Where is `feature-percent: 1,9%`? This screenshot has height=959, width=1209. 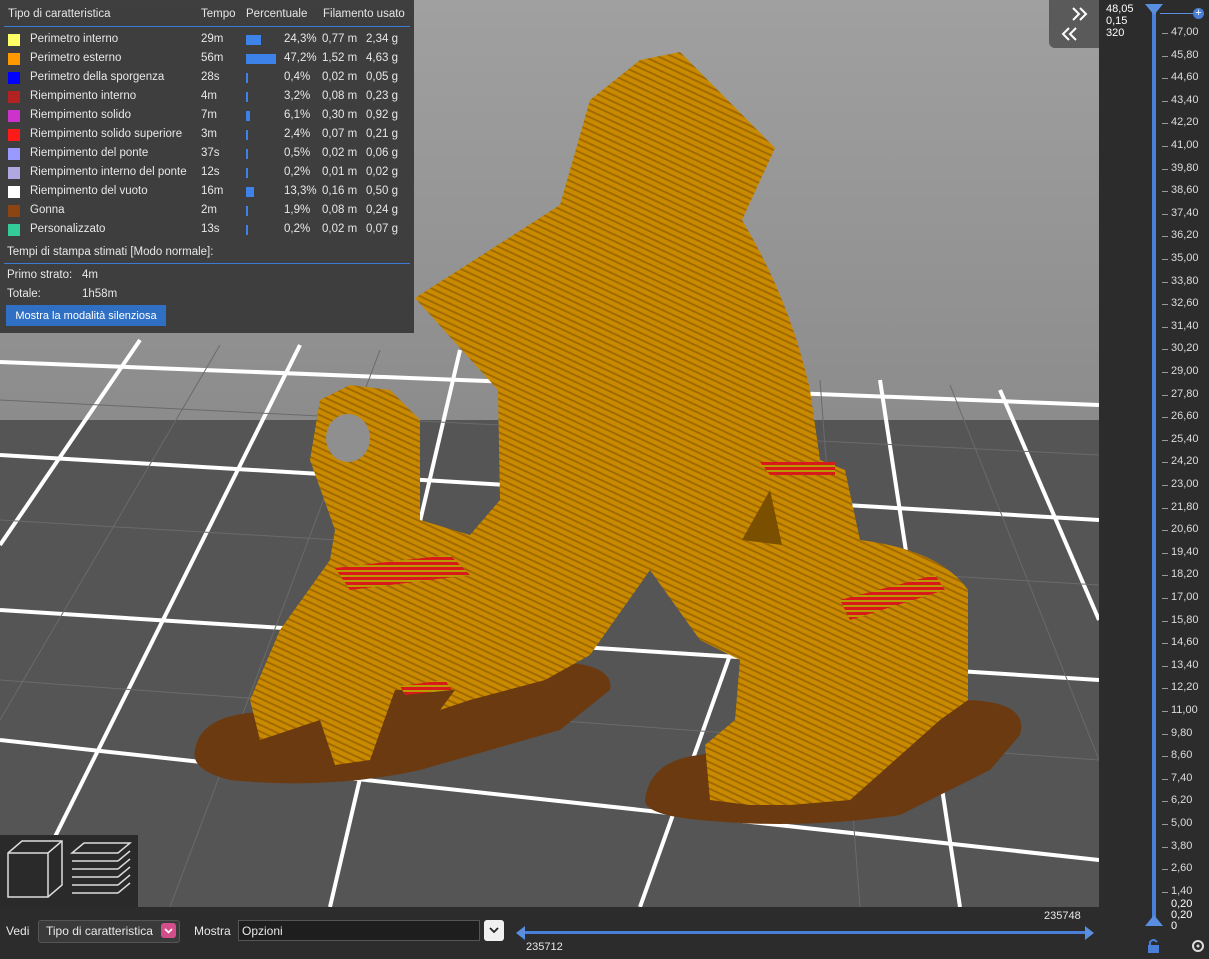 feature-percent: 1,9% is located at coordinates (297, 210).